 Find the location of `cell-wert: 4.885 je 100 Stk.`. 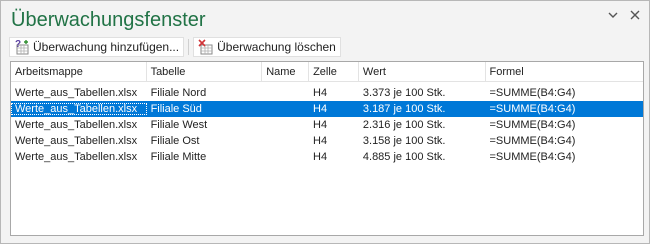

cell-wert: 4.885 je 100 Stk. is located at coordinates (404, 157).